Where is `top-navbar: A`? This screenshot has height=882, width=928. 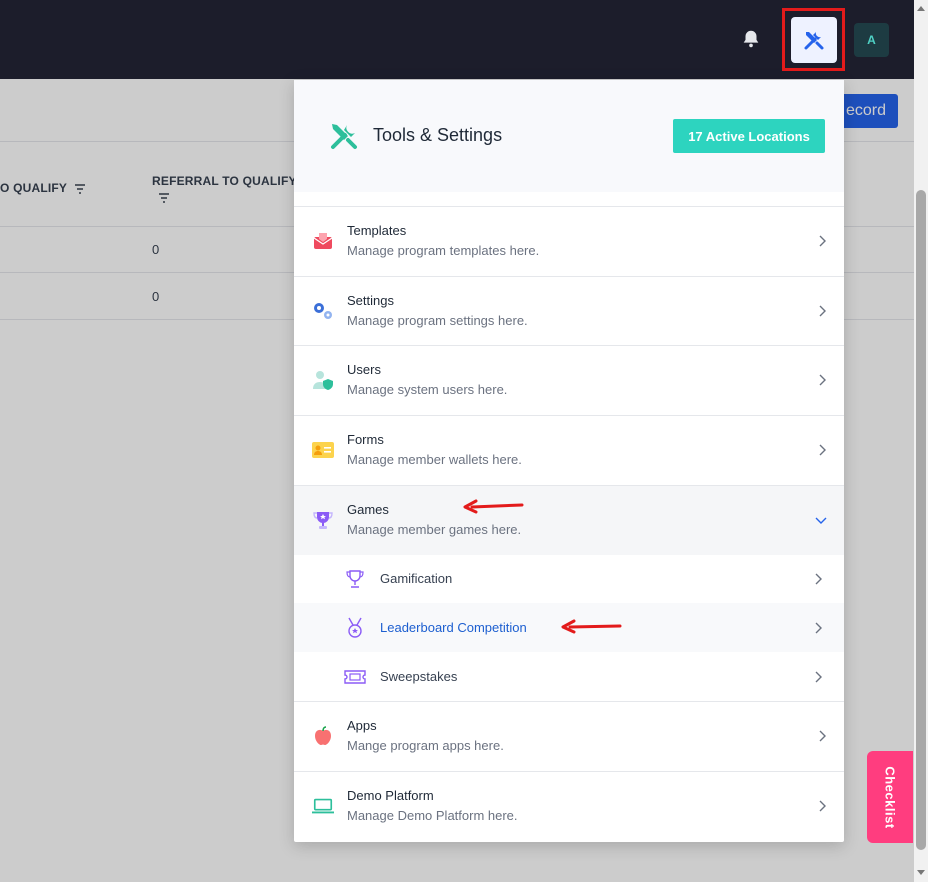 top-navbar: A is located at coordinates (457, 39).